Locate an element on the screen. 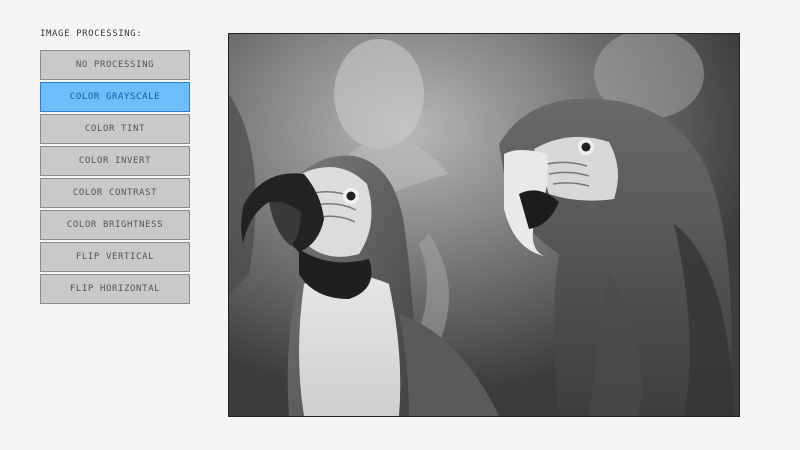 This screenshot has height=450, width=800. no-processing-button: NO PROCESSING is located at coordinates (115, 65).